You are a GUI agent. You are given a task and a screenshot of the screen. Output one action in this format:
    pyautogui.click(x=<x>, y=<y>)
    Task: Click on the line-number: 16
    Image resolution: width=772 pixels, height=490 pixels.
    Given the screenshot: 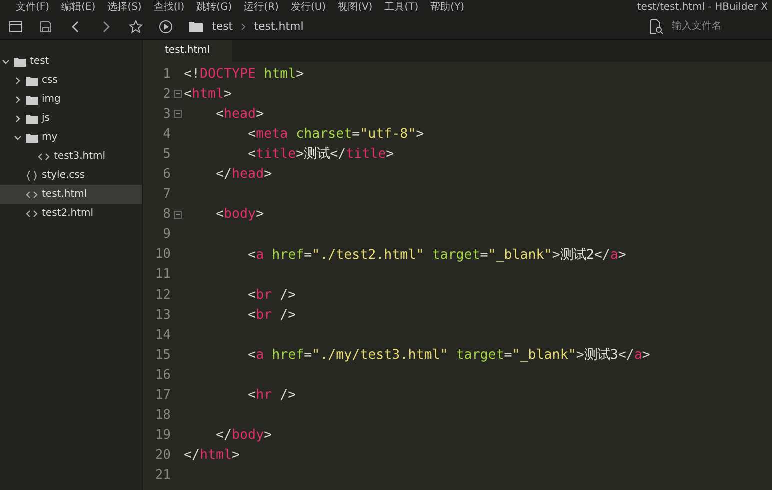 What is the action you would take?
    pyautogui.click(x=162, y=375)
    